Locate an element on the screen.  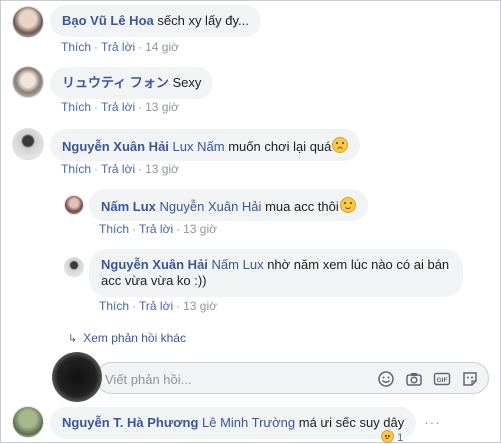
comment-text: mua acc thôi is located at coordinates (302, 206).